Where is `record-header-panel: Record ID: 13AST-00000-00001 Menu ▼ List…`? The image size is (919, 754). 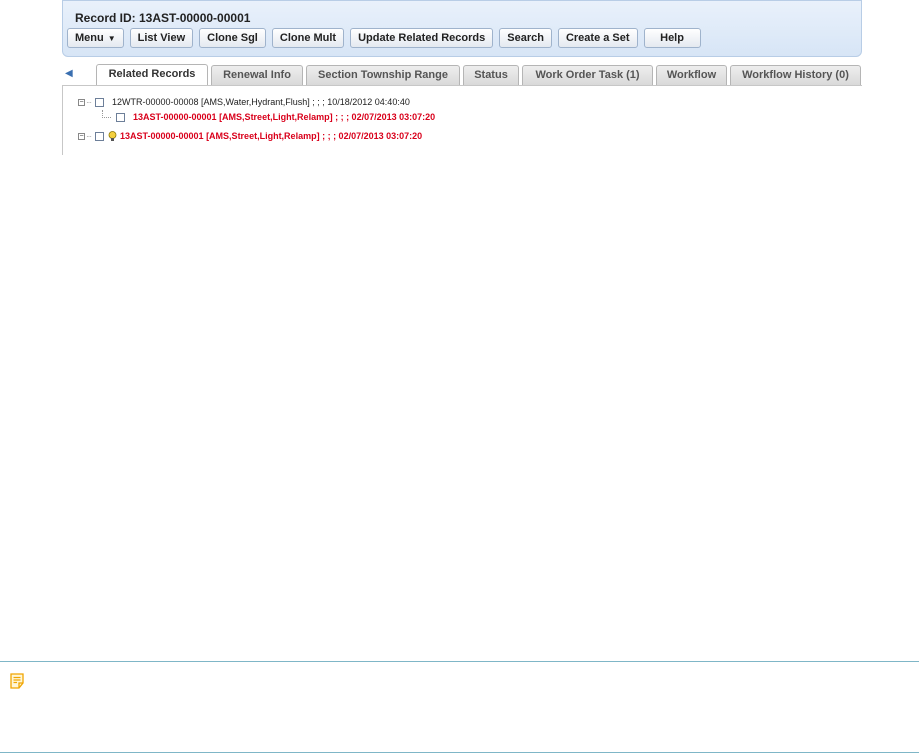
record-header-panel: Record ID: 13AST-00000-00001 Menu ▼ List… is located at coordinates (462, 28).